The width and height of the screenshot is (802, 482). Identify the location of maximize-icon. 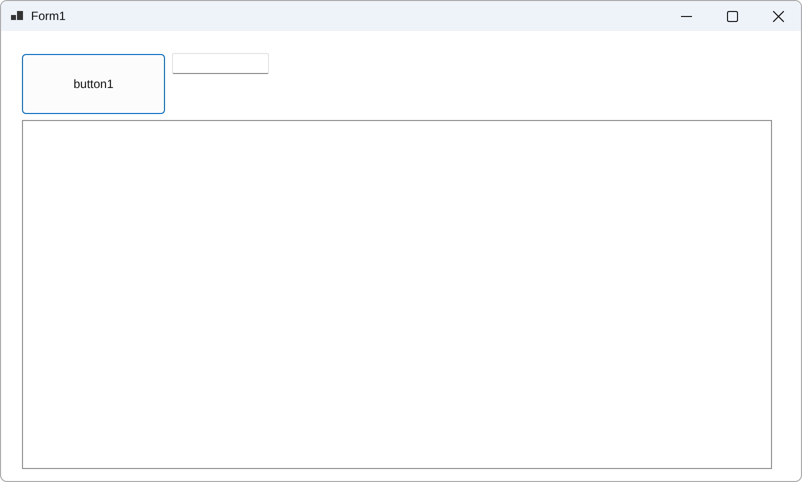
(732, 16).